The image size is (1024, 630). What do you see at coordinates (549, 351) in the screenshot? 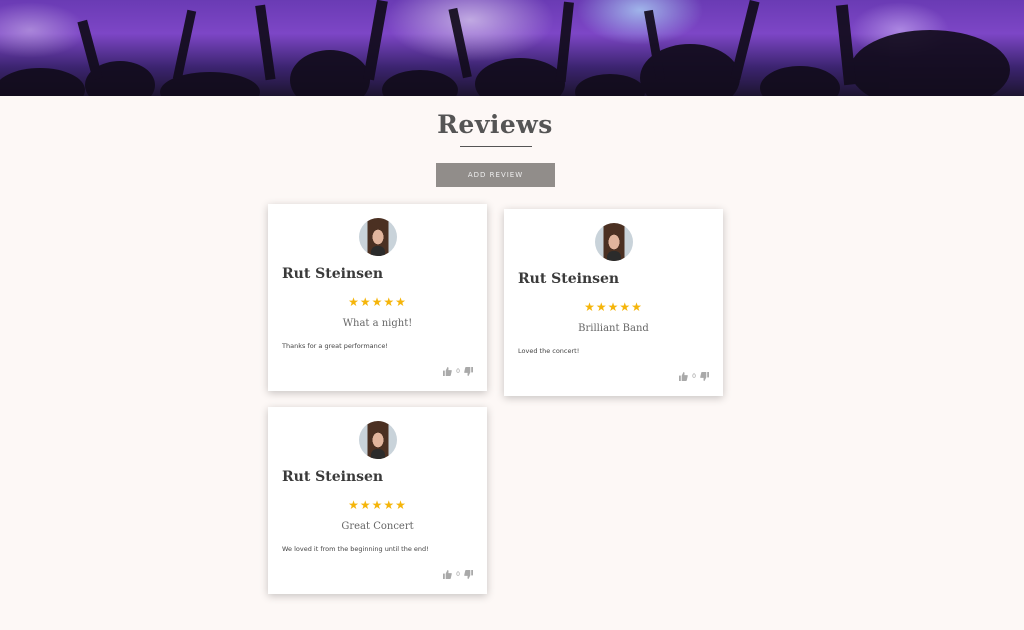
I see `review-body: Loved the concert!` at bounding box center [549, 351].